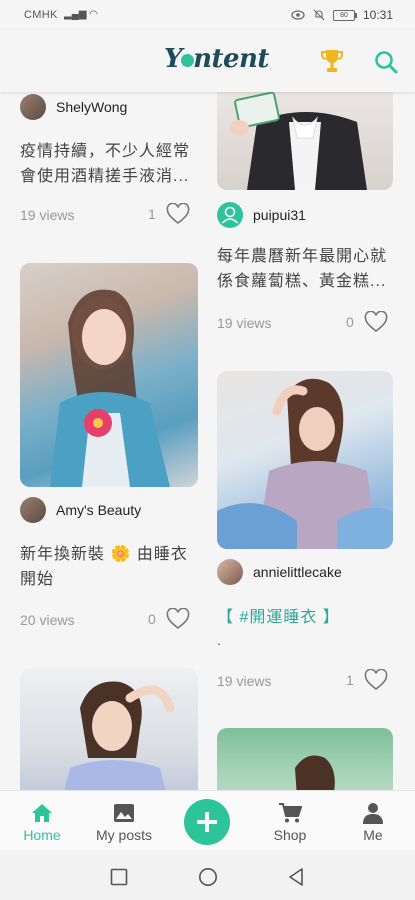  I want to click on create-post-button, so click(207, 822).